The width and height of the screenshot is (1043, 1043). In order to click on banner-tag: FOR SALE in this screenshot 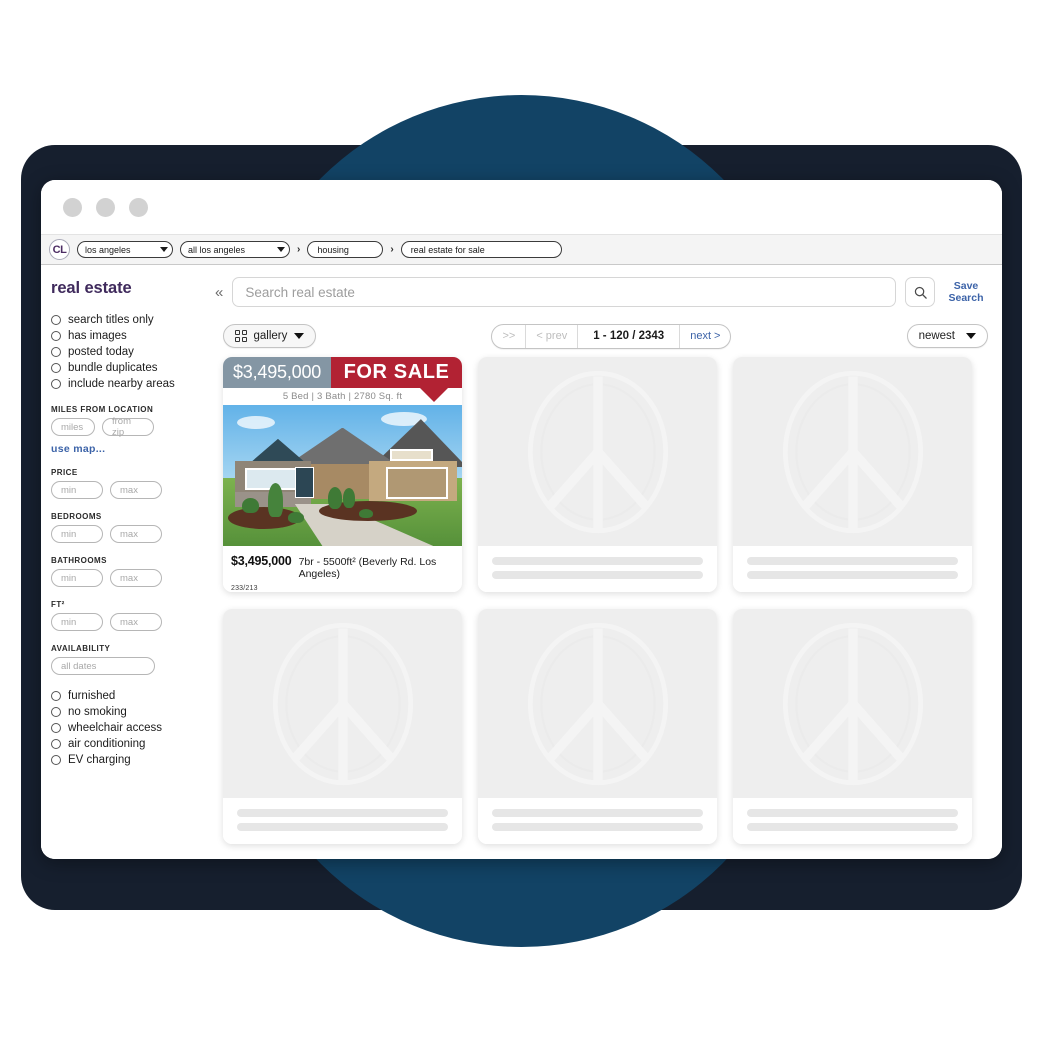, I will do `click(396, 372)`.